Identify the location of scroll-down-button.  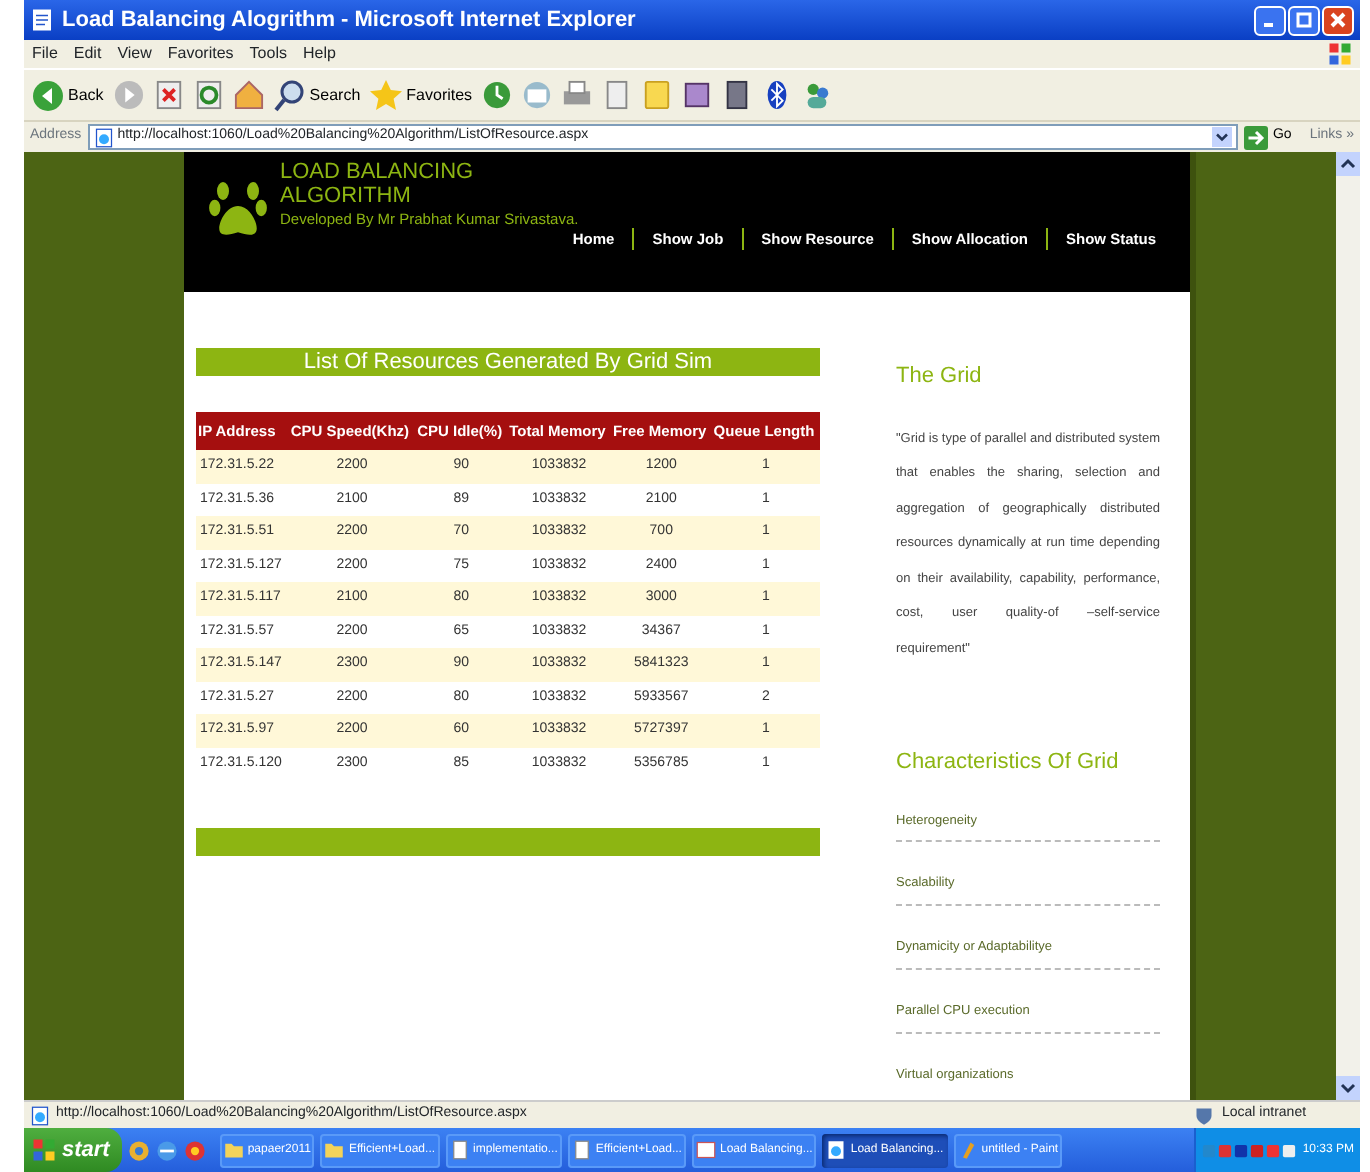
(1348, 1088).